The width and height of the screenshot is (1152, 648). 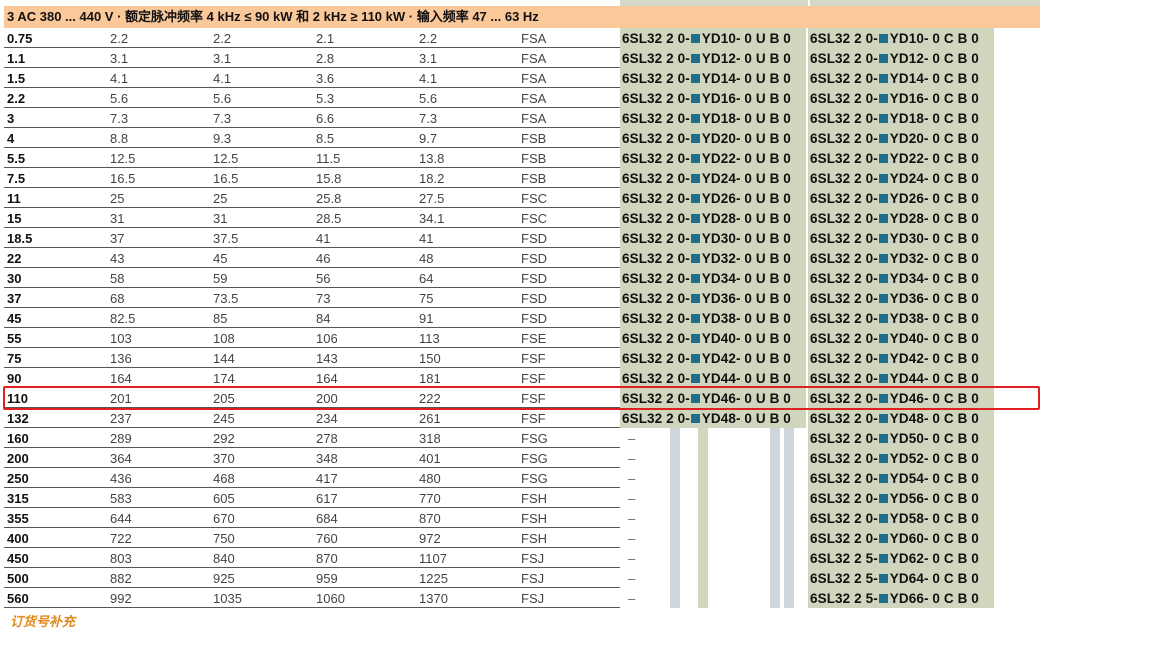 I want to click on cell-p: 355, so click(x=18, y=518).